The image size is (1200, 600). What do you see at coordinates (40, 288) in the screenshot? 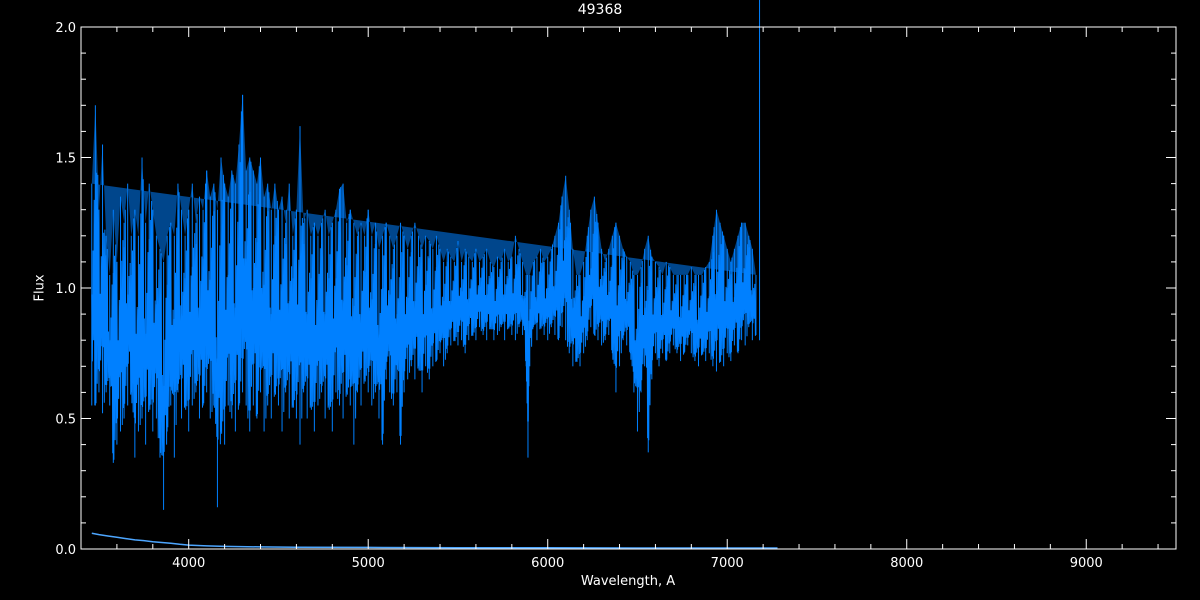
I see `y-axis-label: Flux` at bounding box center [40, 288].